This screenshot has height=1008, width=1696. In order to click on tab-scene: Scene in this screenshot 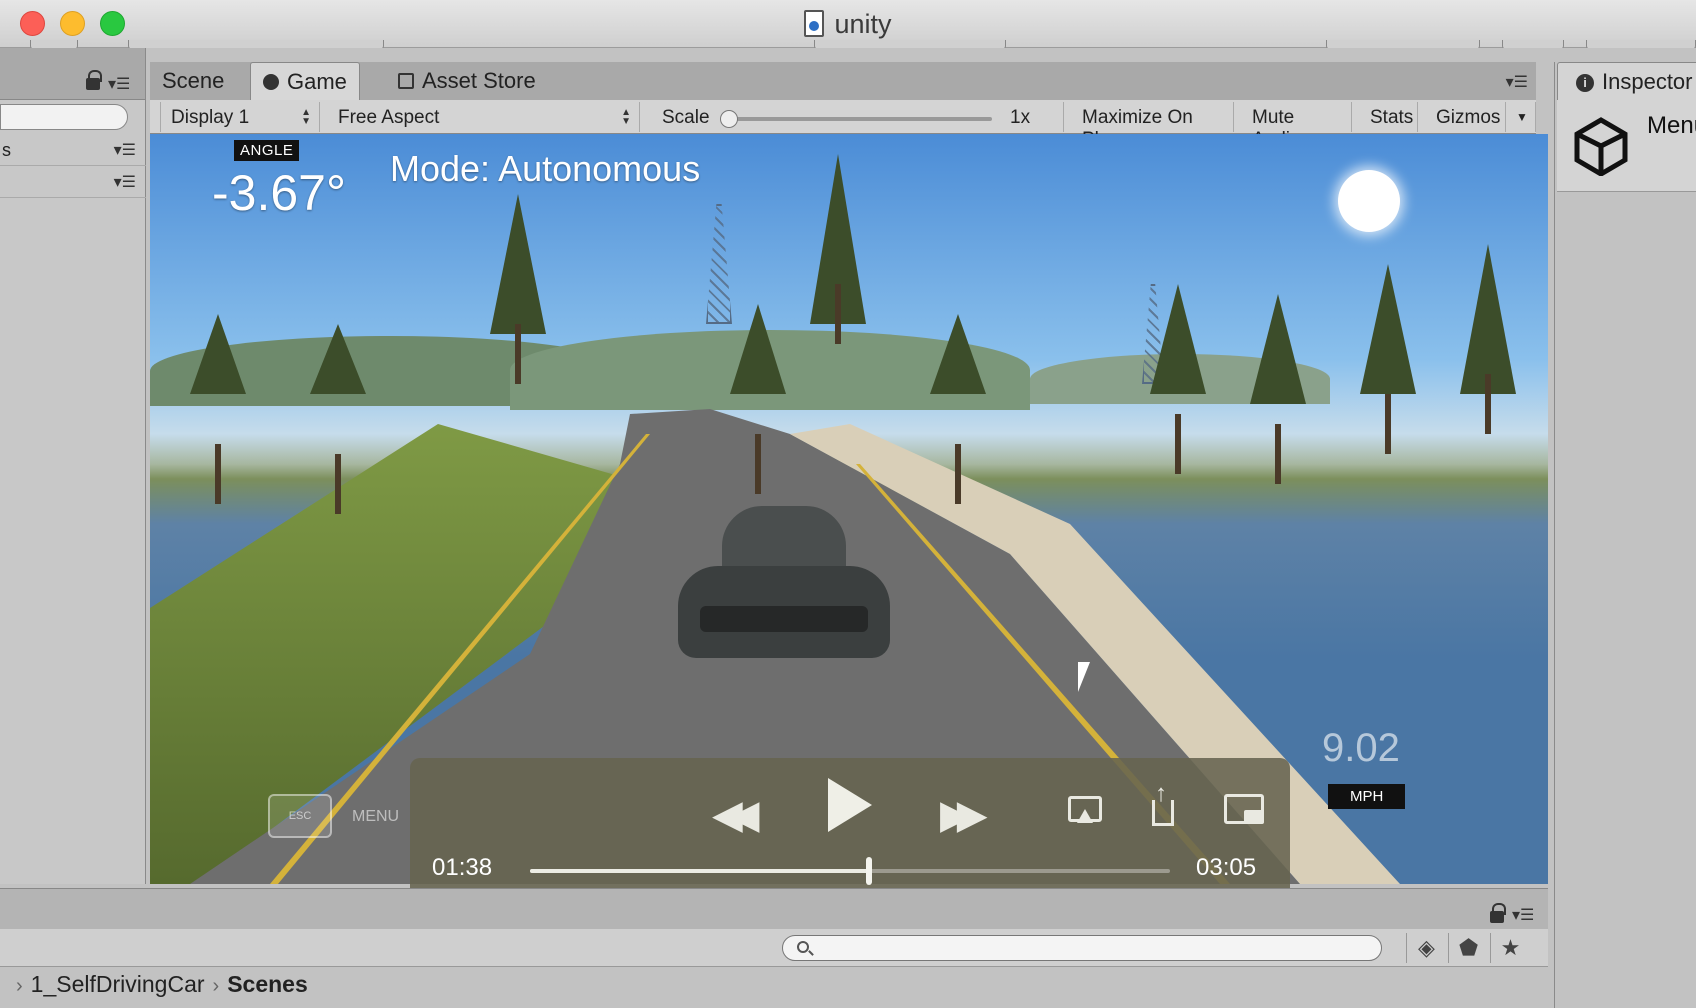, I will do `click(193, 81)`.